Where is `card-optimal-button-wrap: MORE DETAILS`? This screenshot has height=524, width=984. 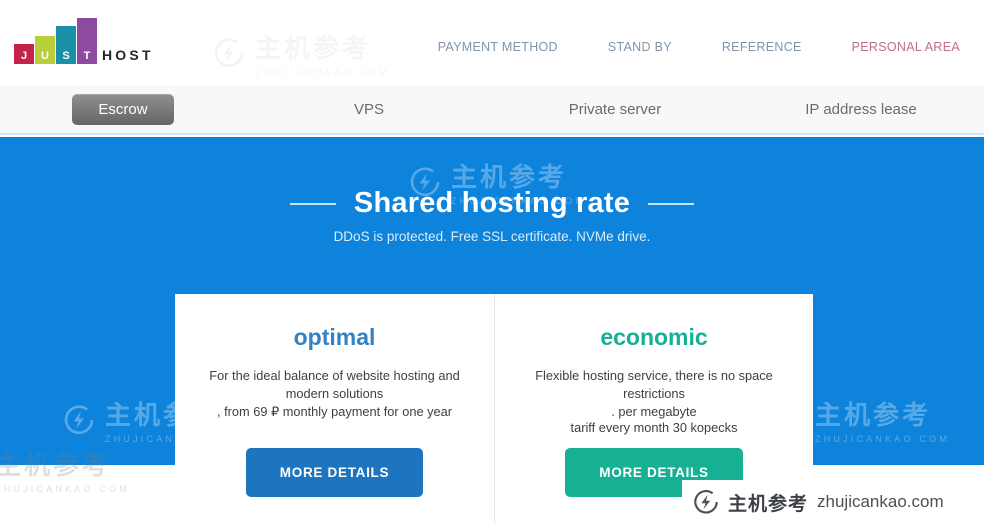
card-optimal-button-wrap: MORE DETAILS is located at coordinates (334, 472).